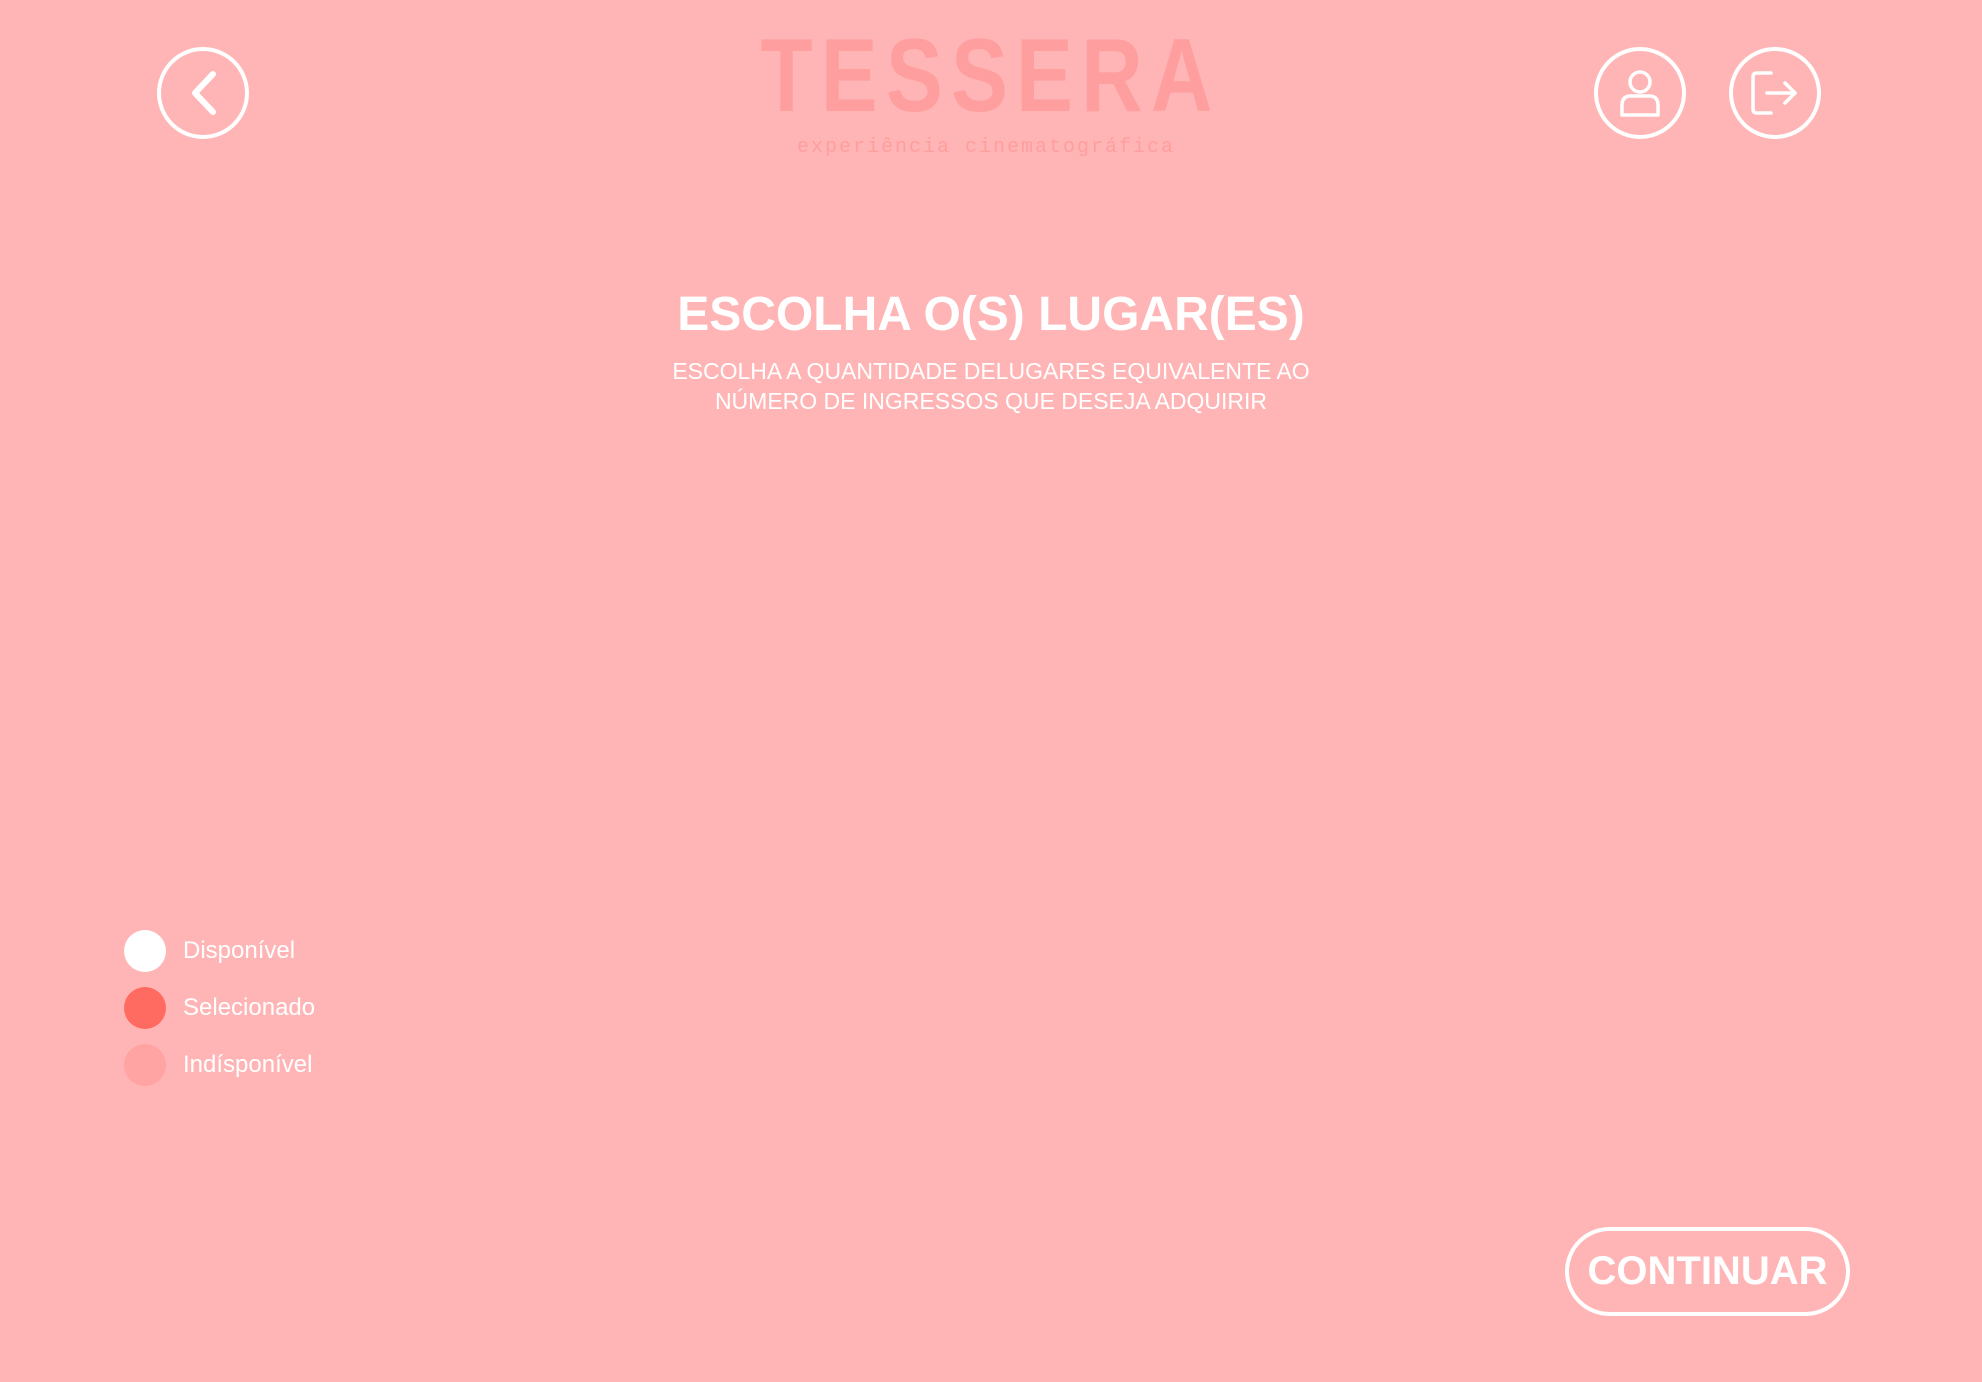  I want to click on legend-label-unavailable: Indísponível, so click(248, 1064).